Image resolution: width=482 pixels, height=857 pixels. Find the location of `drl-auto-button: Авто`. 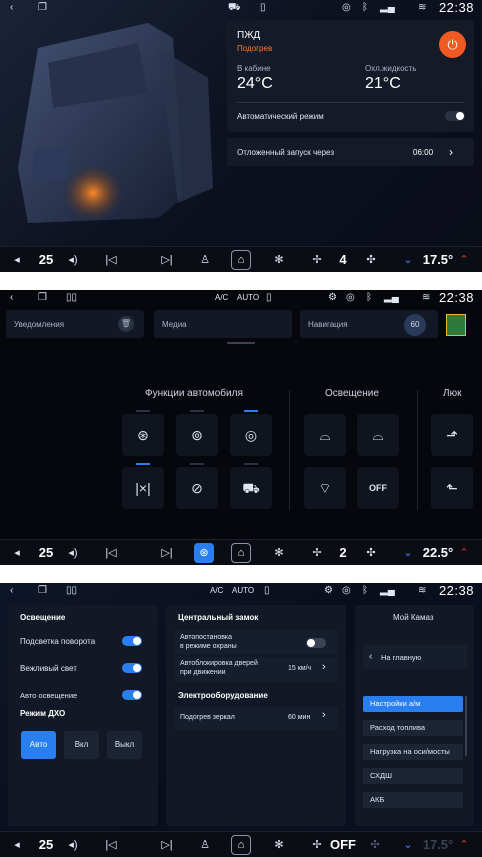

drl-auto-button: Авто is located at coordinates (38, 745).